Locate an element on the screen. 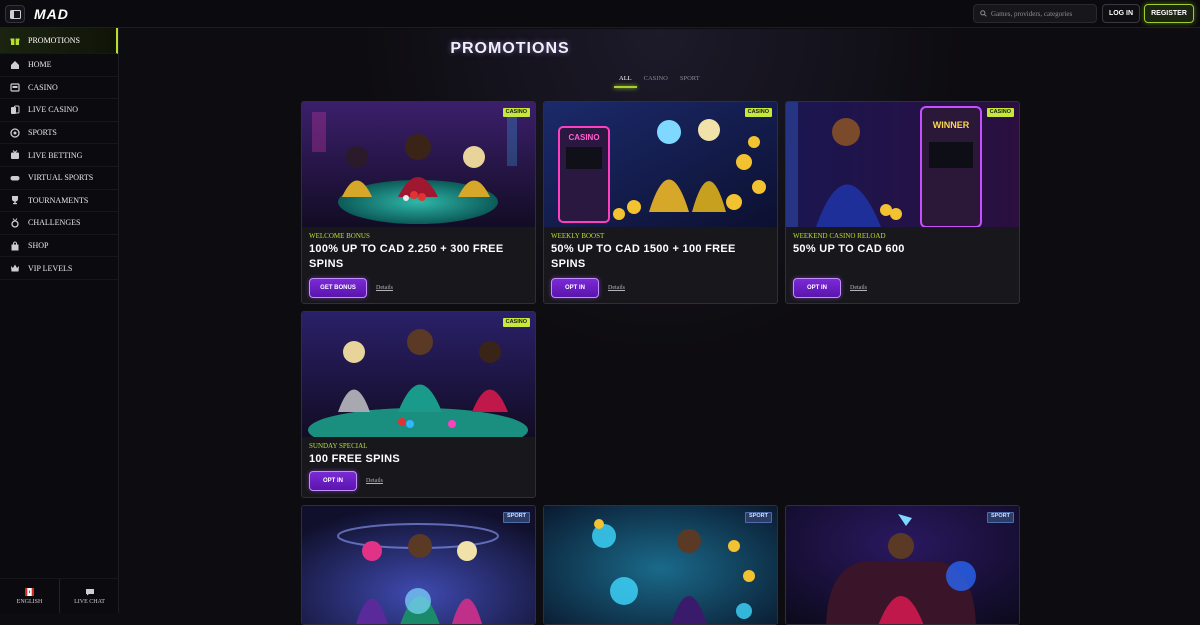 This screenshot has width=1200, height=625. promo-title: 100% UP TO CAD 2.250 + 300 FREE SPINS is located at coordinates (406, 256).